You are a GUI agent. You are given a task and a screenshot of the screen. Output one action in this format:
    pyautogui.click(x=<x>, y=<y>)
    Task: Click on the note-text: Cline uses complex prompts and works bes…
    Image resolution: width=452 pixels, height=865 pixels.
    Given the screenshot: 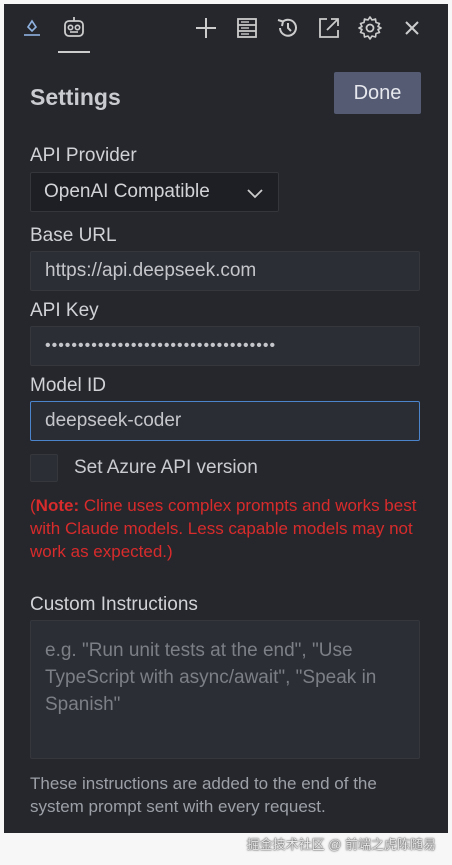 What is the action you would take?
    pyautogui.click(x=223, y=528)
    